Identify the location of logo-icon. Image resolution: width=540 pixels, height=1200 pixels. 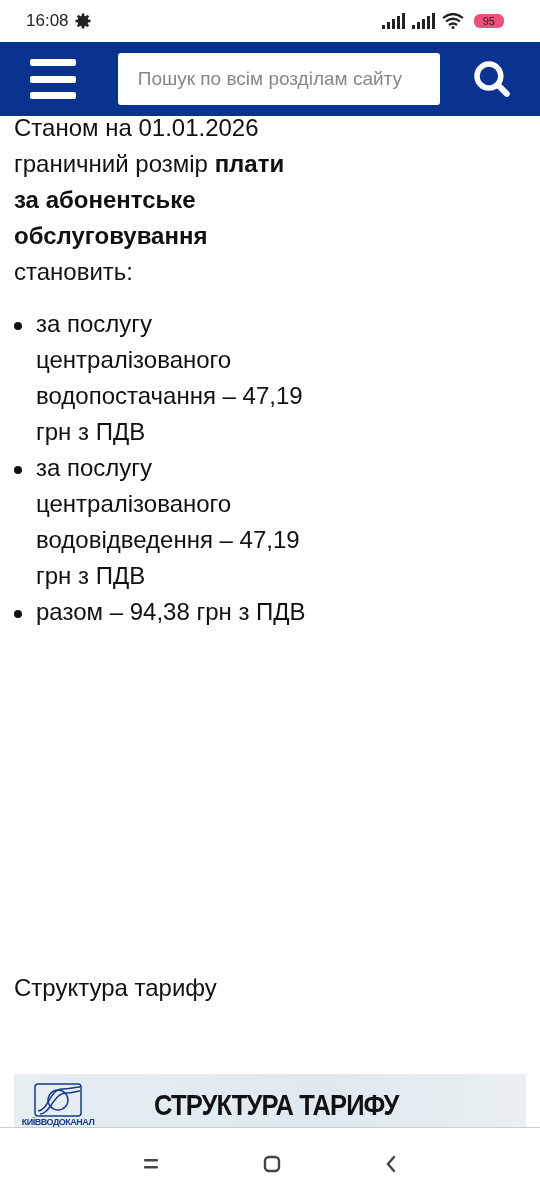
(58, 1100).